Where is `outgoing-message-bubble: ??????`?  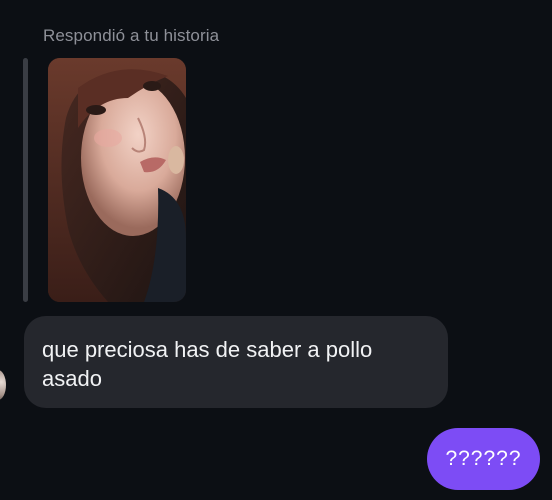
outgoing-message-bubble: ?????? is located at coordinates (483, 459).